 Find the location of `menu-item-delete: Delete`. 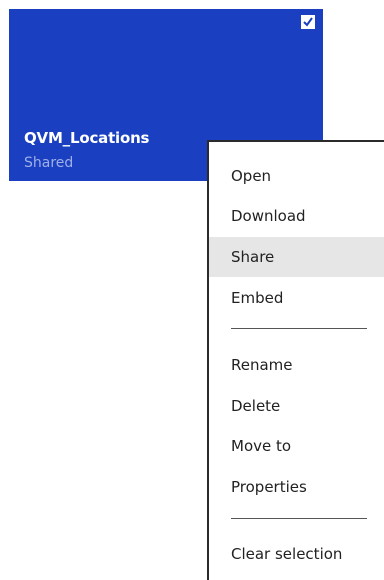

menu-item-delete: Delete is located at coordinates (296, 406).